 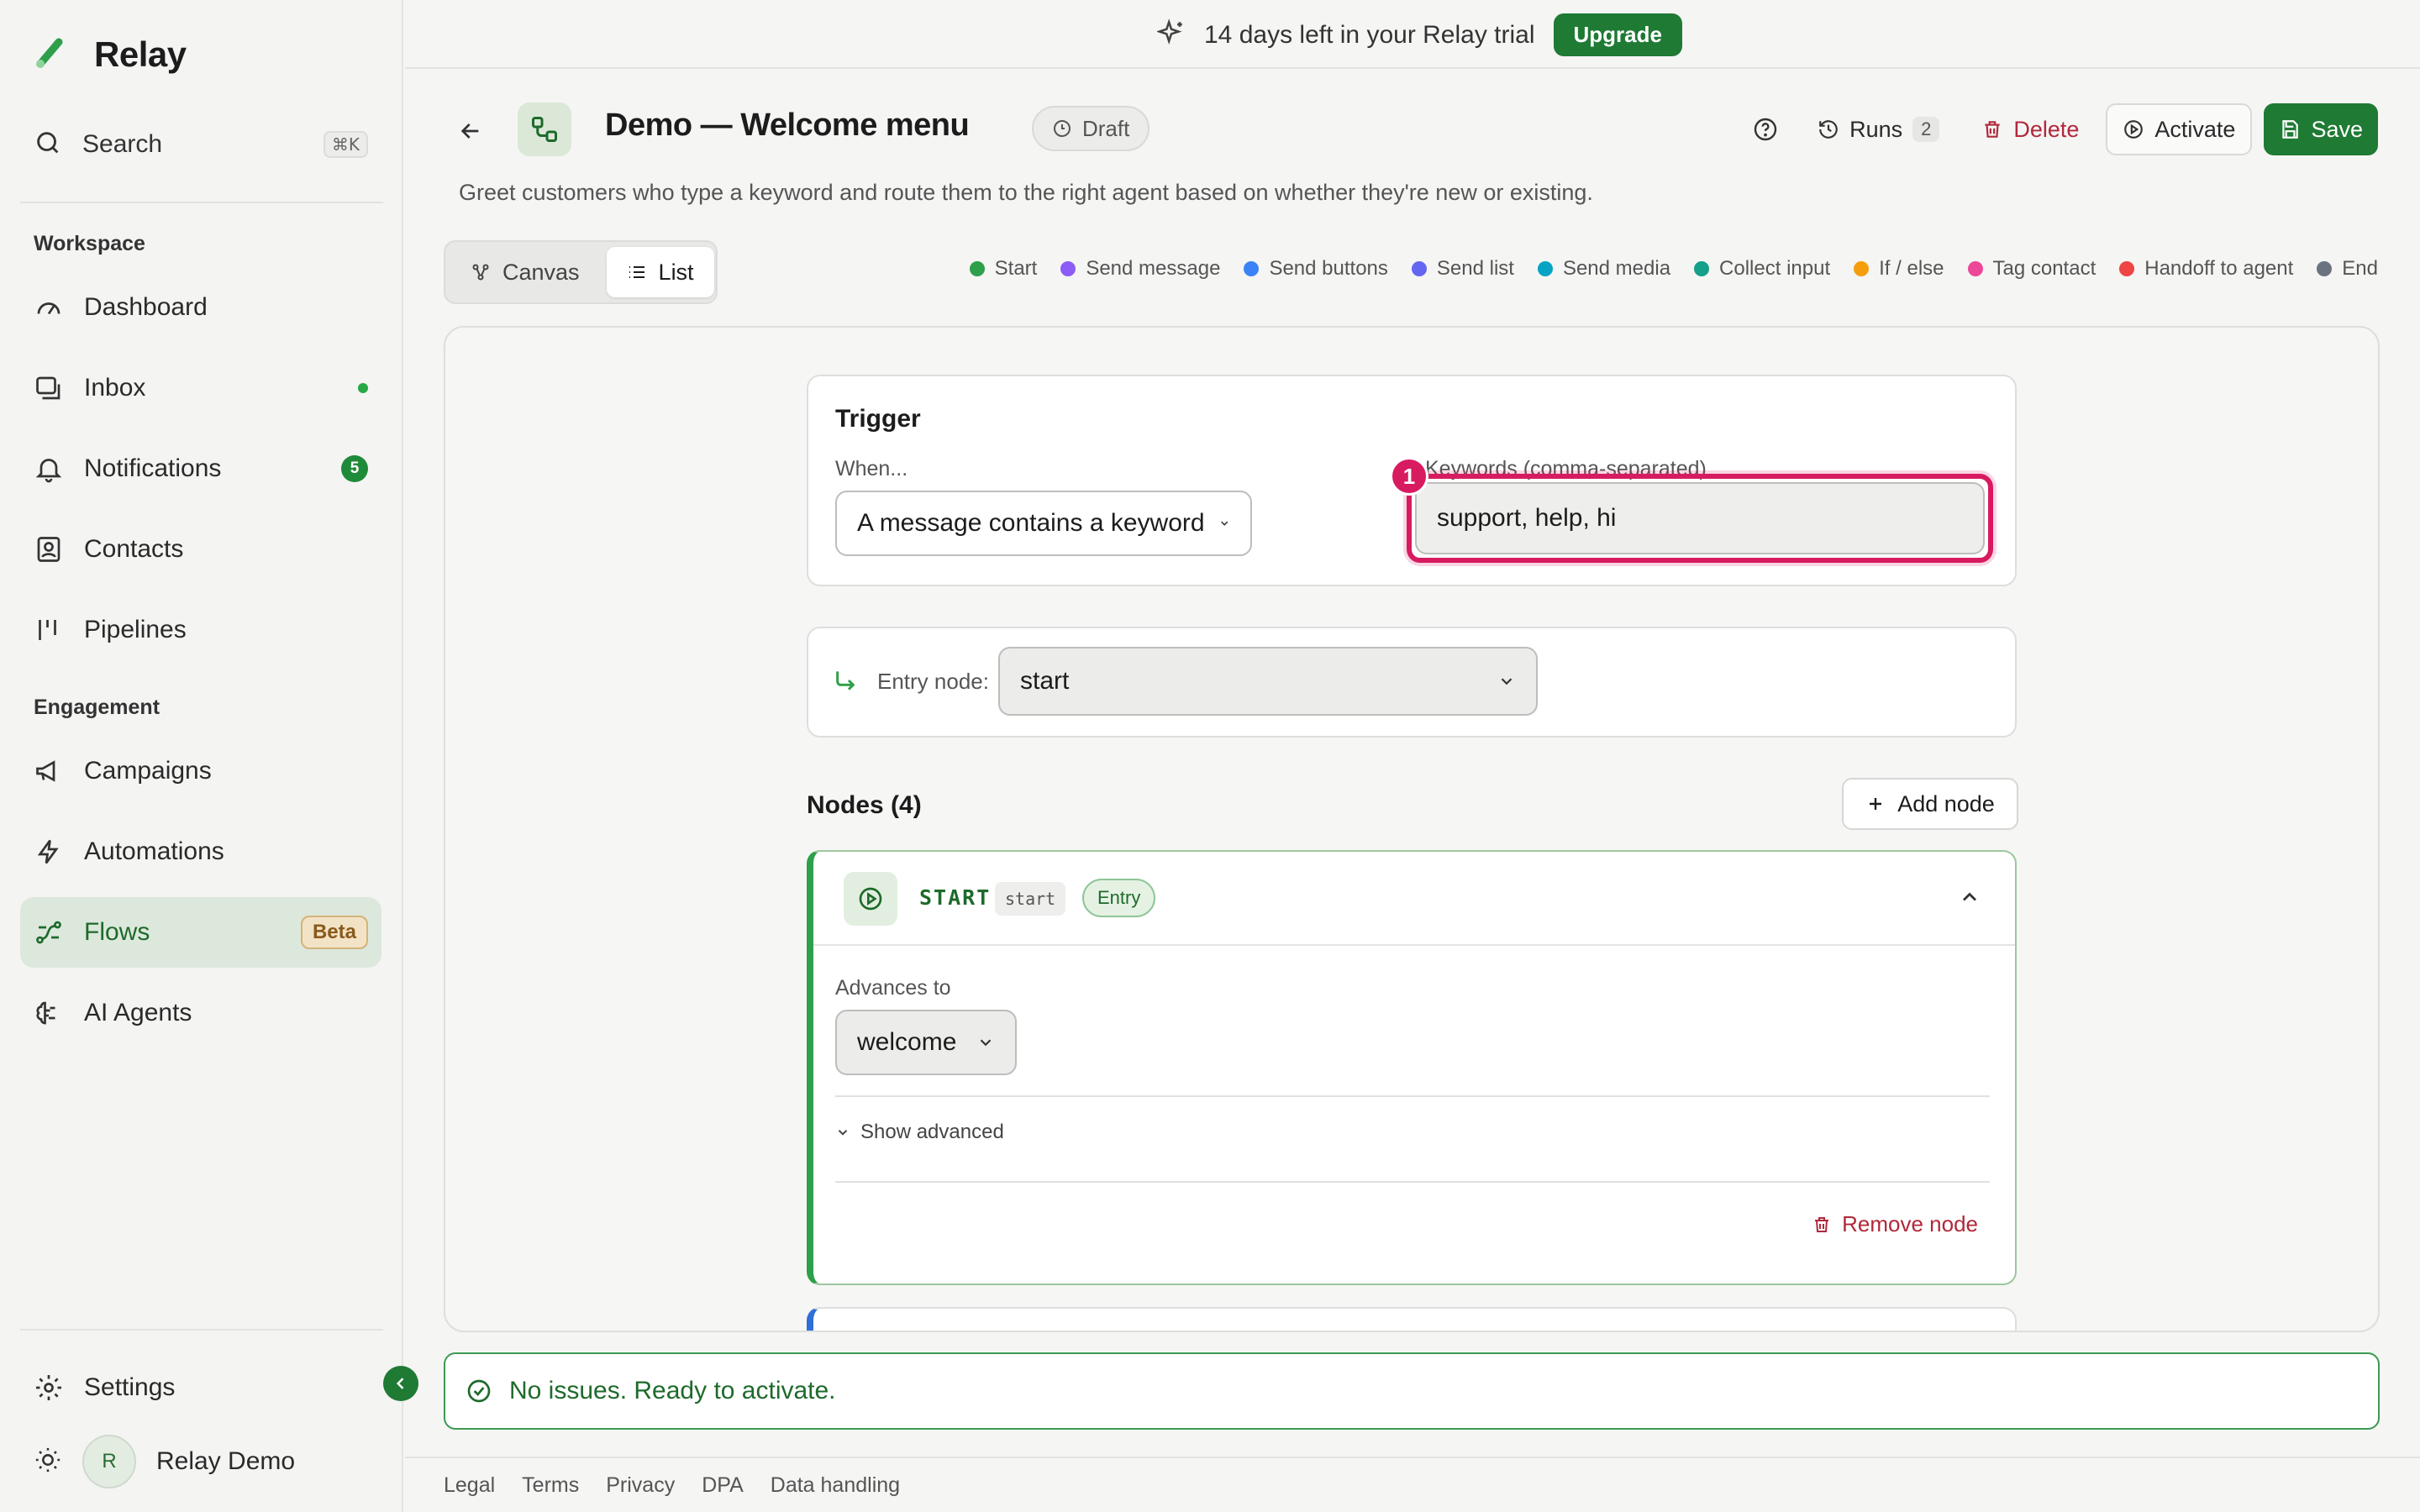 I want to click on advances-to-label: Advances to, so click(x=893, y=988).